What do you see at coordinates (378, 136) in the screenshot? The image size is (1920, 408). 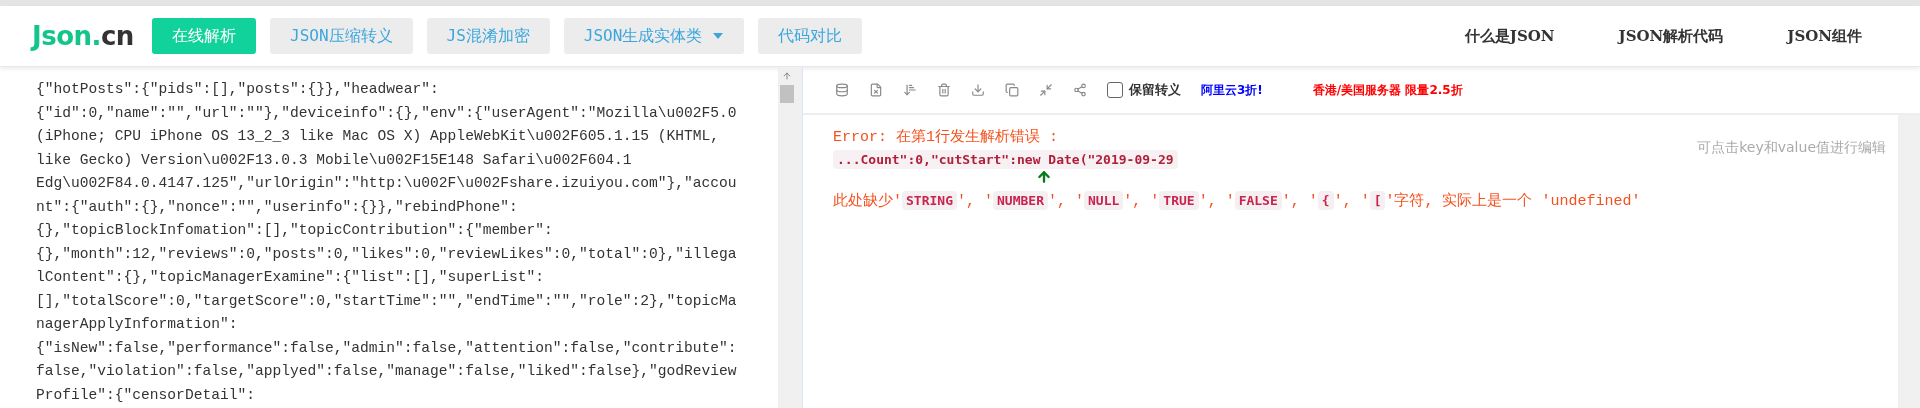 I see `code-line: (iPhone; CPU iPhone OS 13_2_3 like Mac OS X) AppleWebKit\u002F605.1.15 (KHTML,` at bounding box center [378, 136].